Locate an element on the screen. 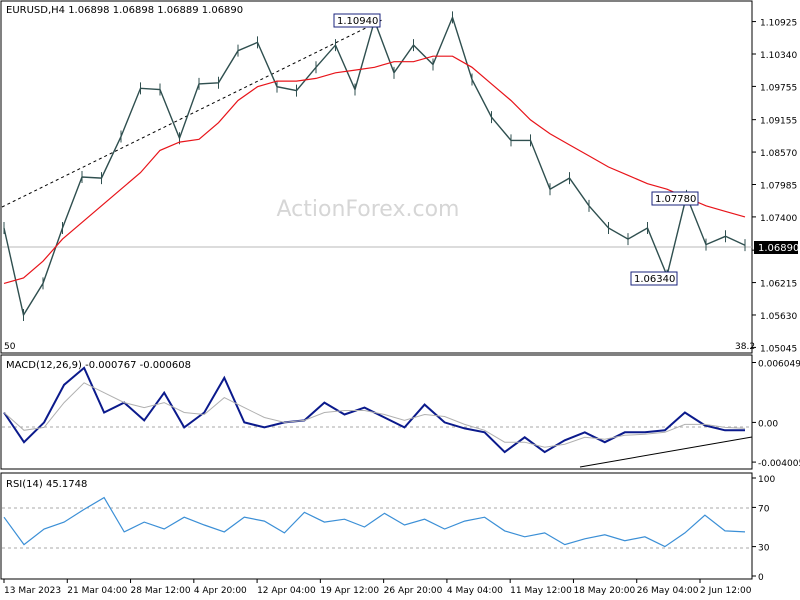 The image size is (800, 600). fib-label-right: 38.2 is located at coordinates (745, 347).